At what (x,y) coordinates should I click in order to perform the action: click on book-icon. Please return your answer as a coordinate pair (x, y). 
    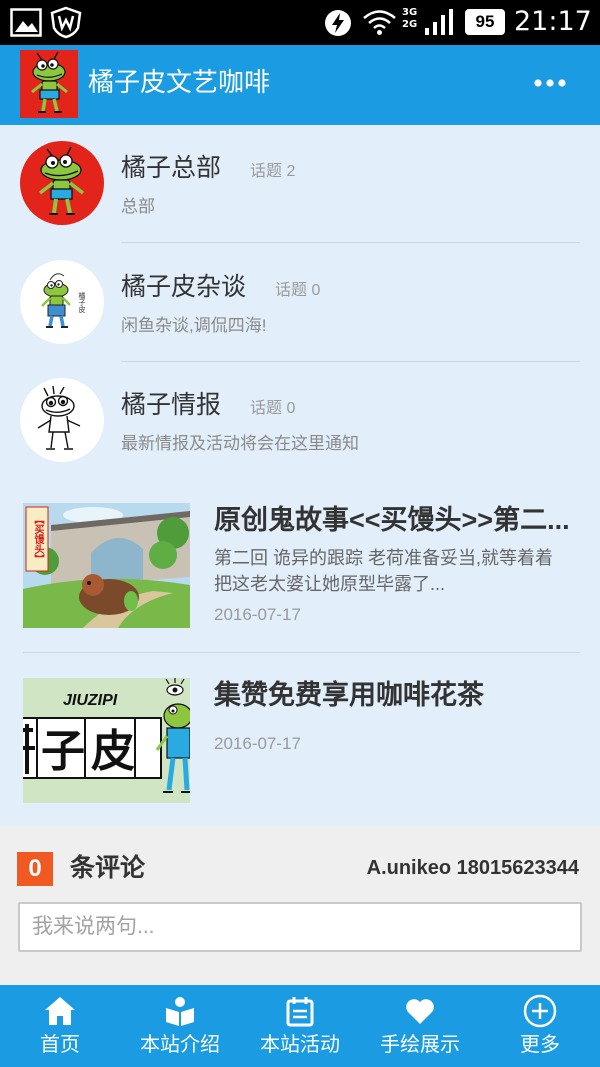
    Looking at the image, I should click on (180, 1011).